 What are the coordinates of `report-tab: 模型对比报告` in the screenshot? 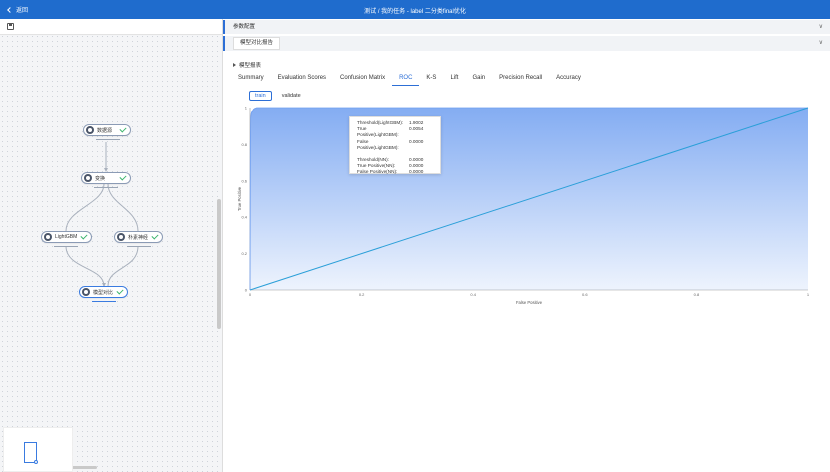 It's located at (257, 43).